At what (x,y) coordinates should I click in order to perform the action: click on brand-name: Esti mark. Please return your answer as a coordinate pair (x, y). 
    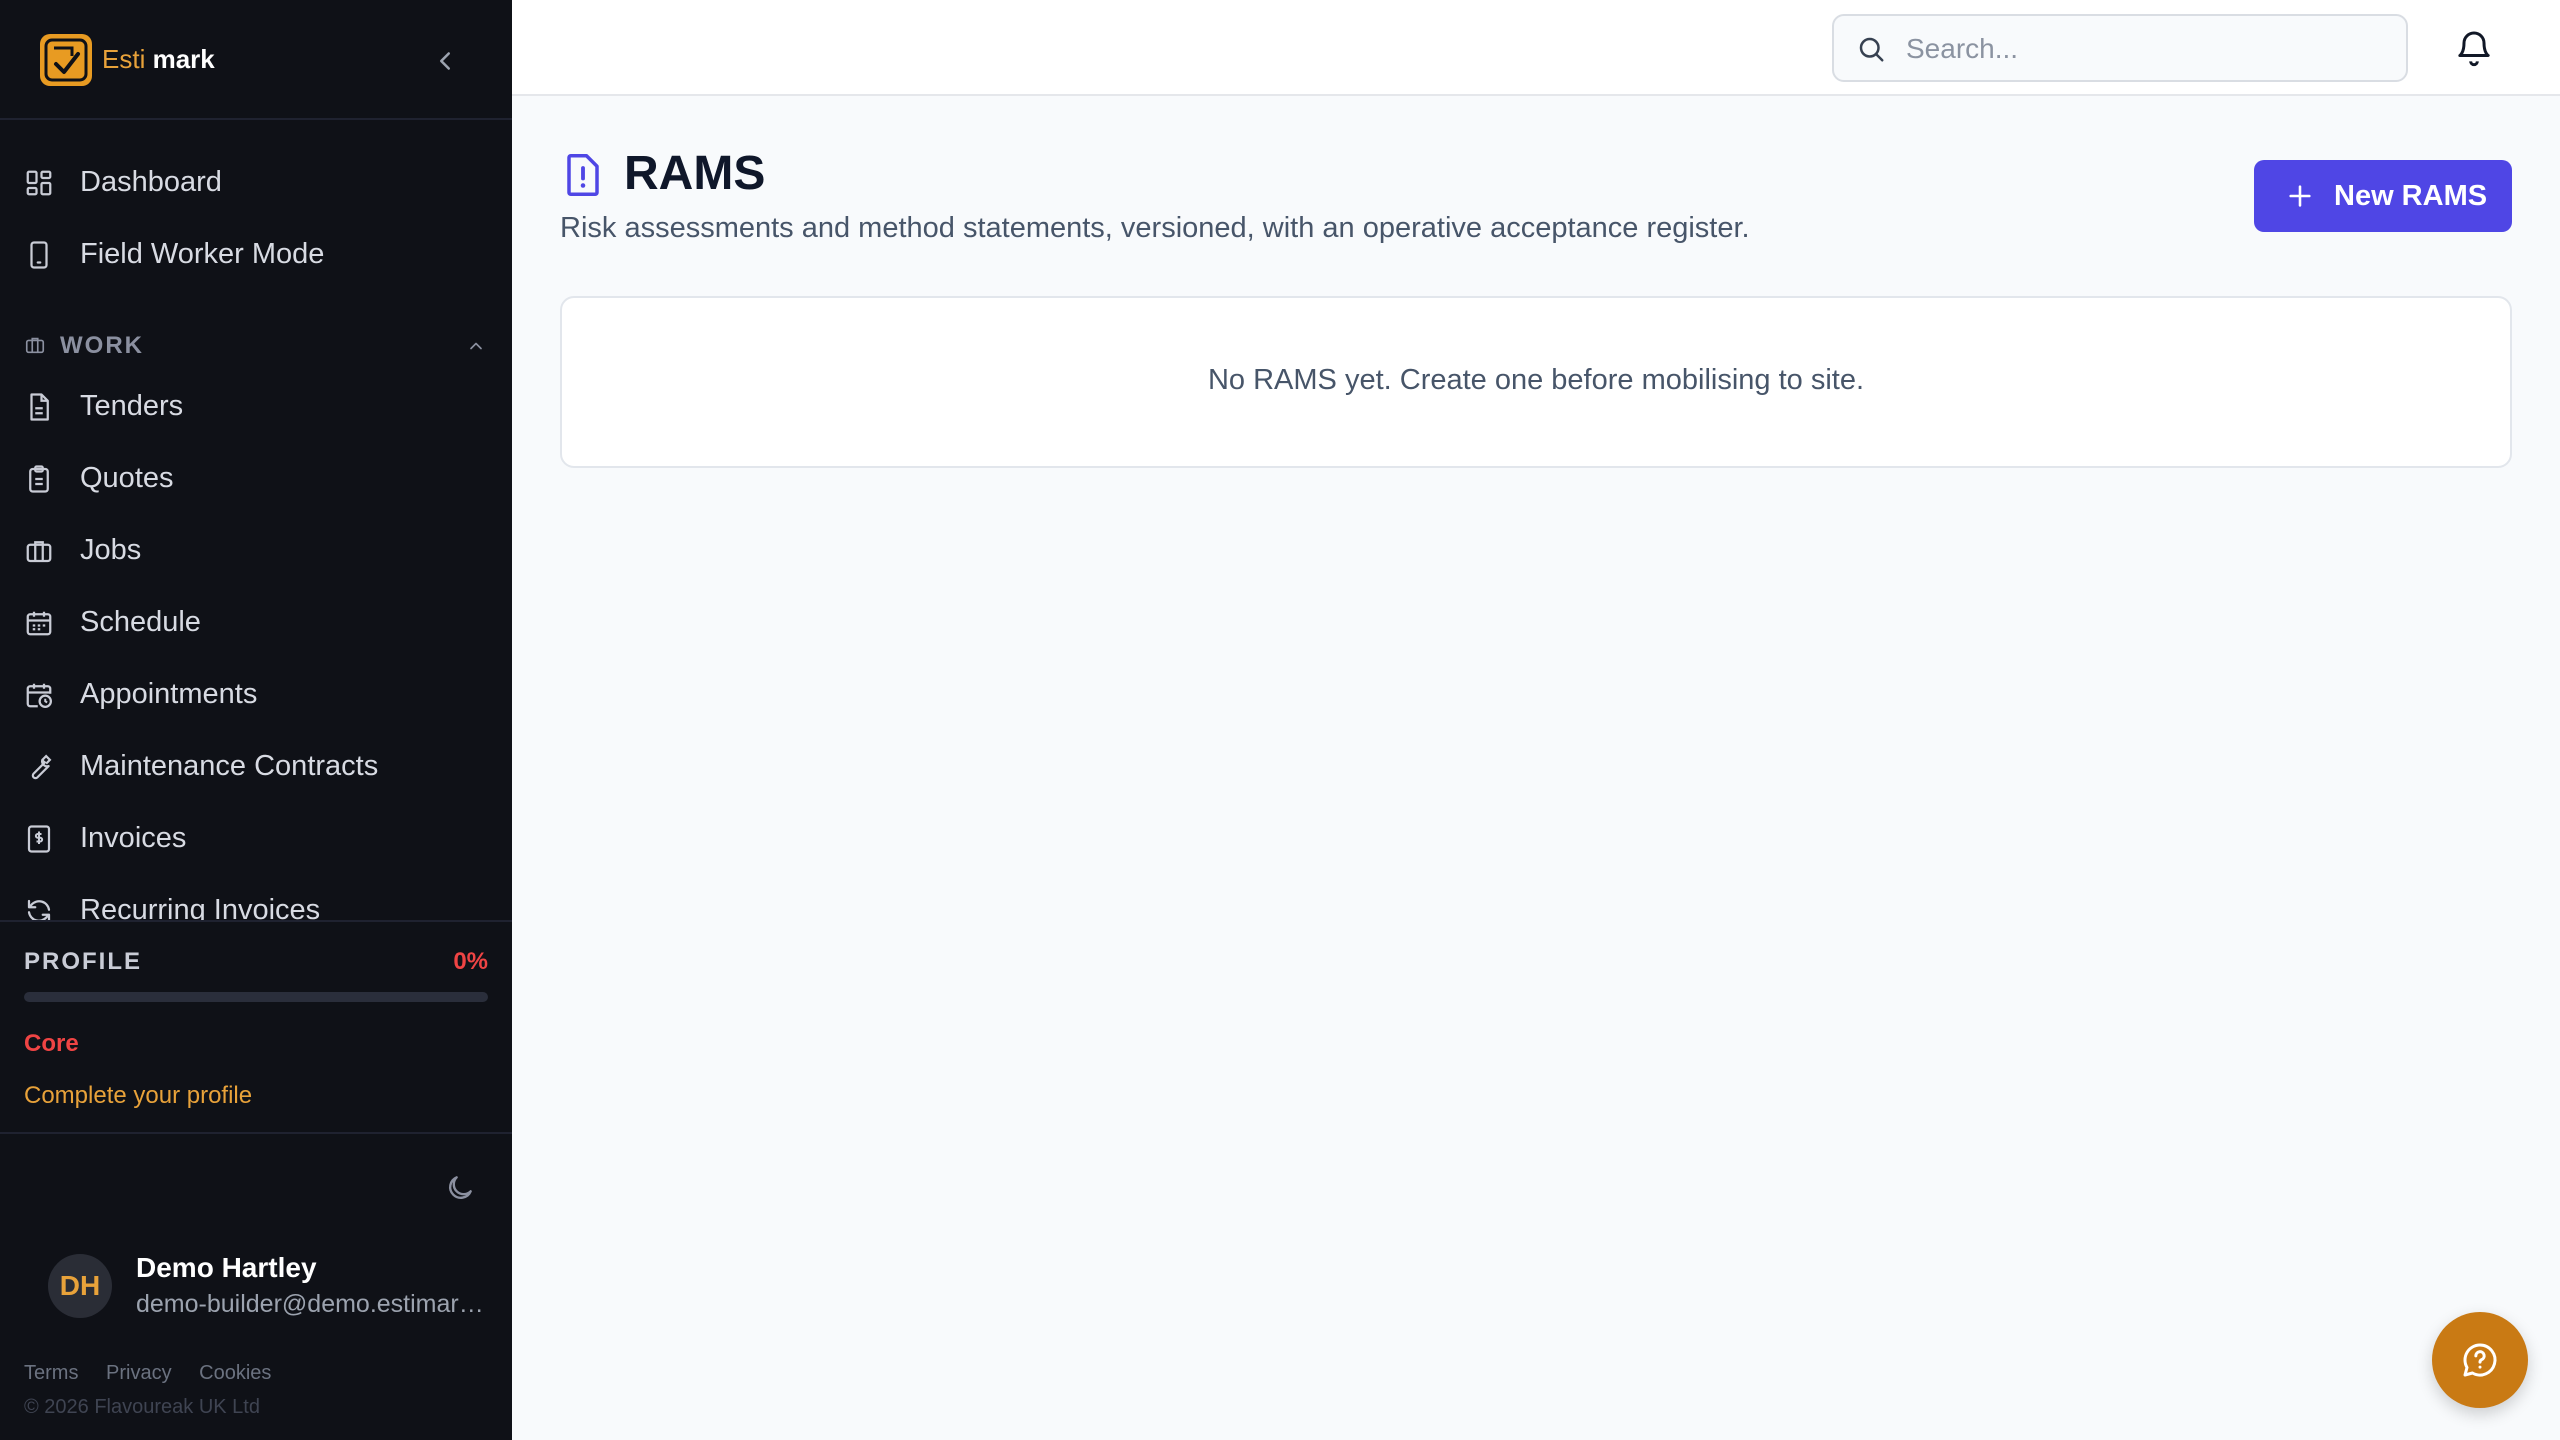
    Looking at the image, I should click on (158, 59).